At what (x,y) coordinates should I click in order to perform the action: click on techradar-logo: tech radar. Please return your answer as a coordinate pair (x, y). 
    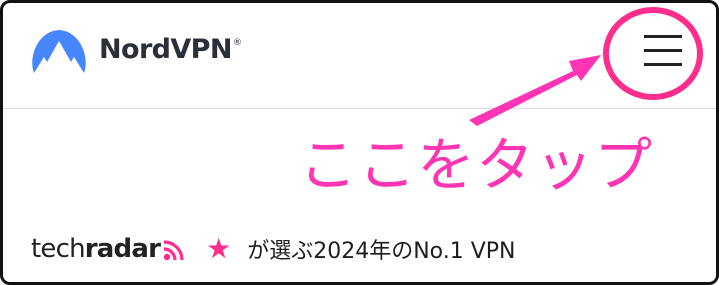
    Looking at the image, I should click on (107, 249).